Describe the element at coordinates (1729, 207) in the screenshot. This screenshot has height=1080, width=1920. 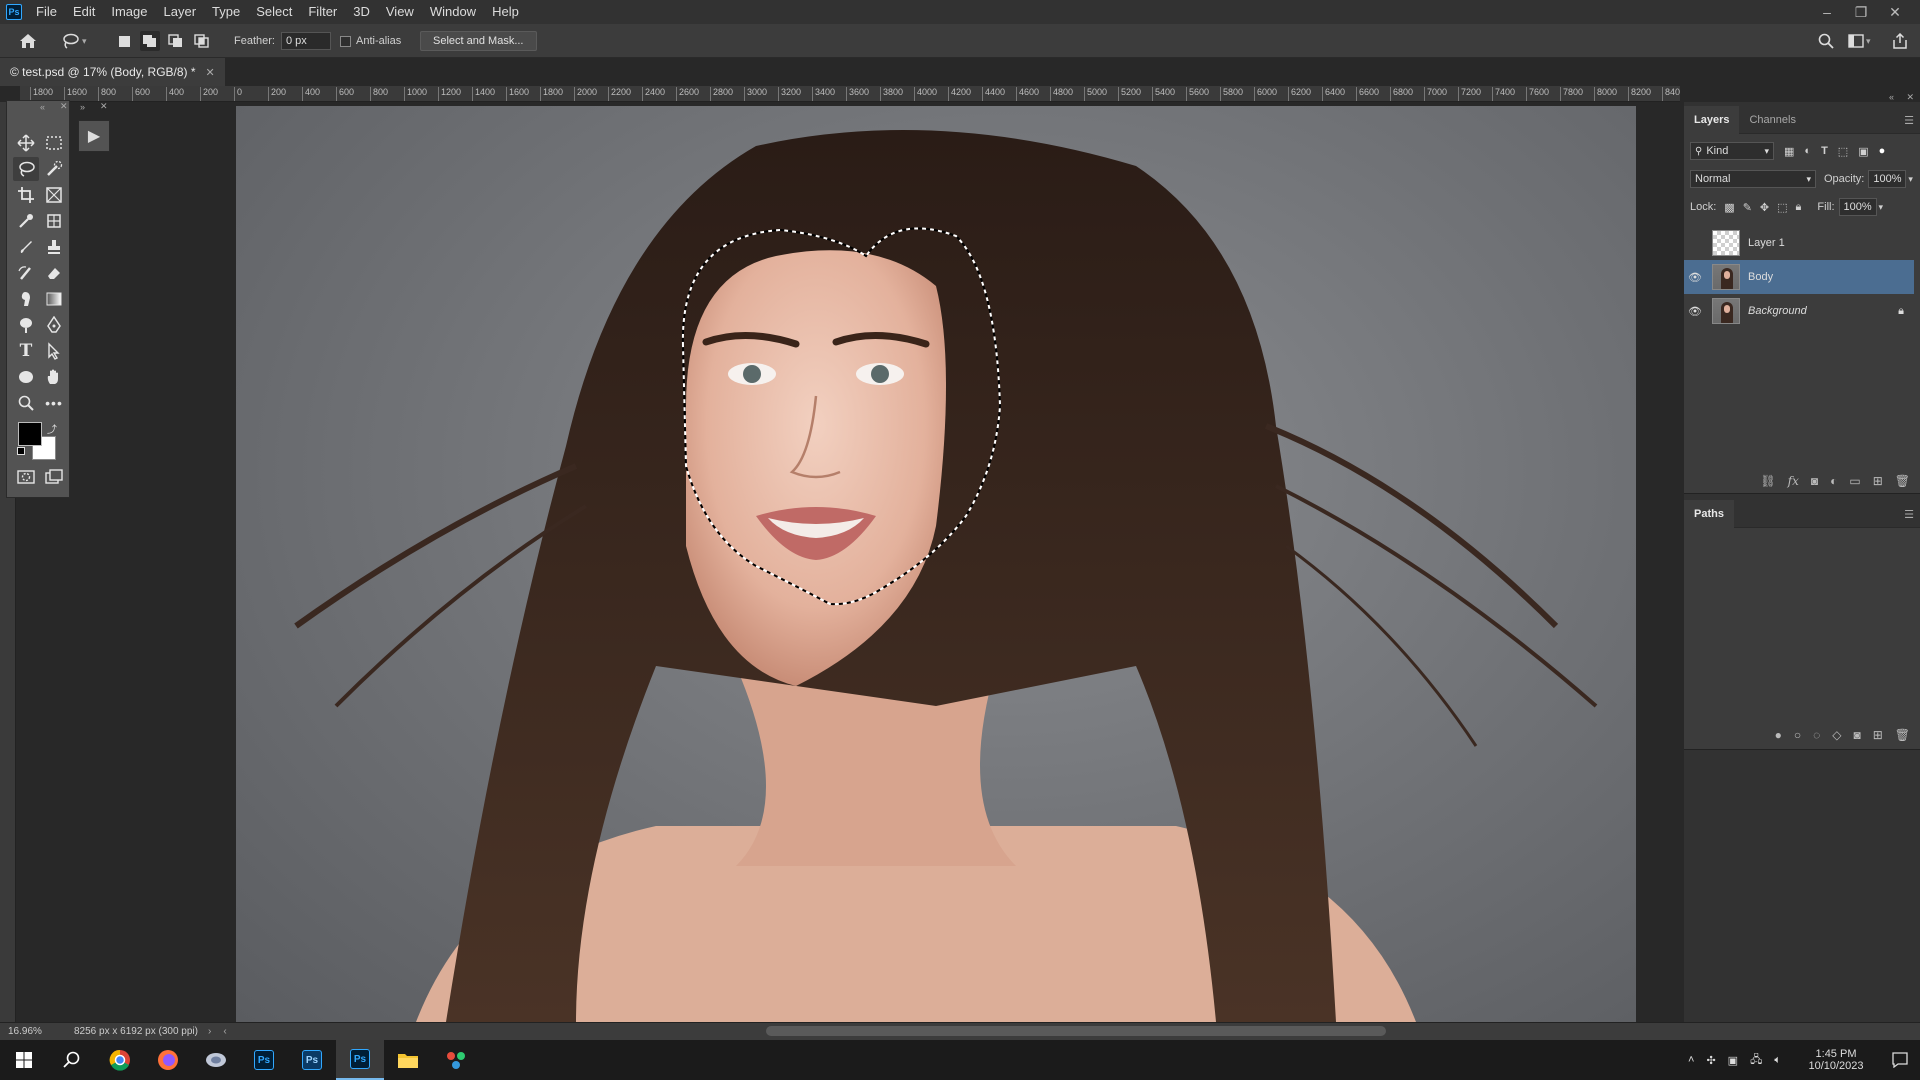
I see `lock-transparent-icon: ▩` at that location.